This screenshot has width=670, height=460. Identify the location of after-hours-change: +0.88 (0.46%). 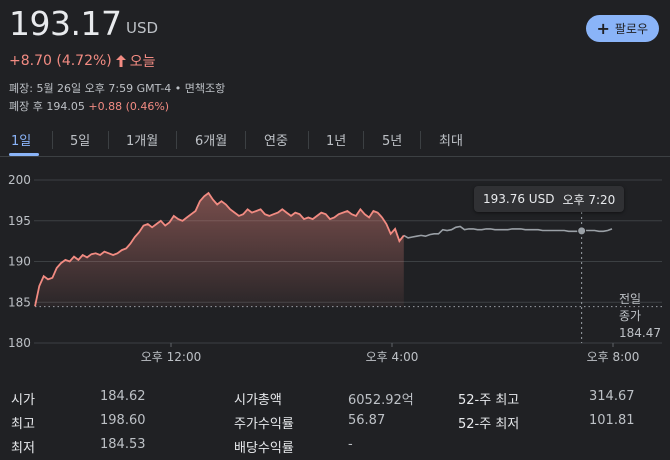
(129, 106).